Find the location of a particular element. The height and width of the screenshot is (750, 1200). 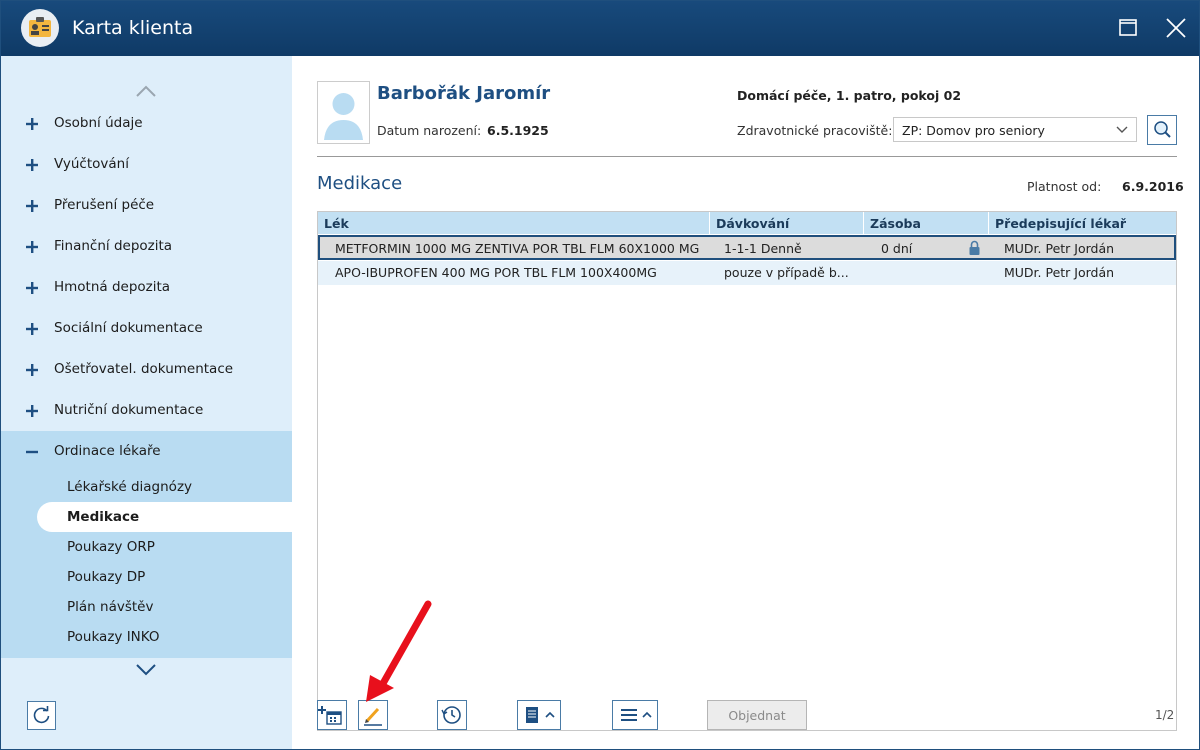

sidebar-item-label: Nutriční dokumentace is located at coordinates (129, 410).